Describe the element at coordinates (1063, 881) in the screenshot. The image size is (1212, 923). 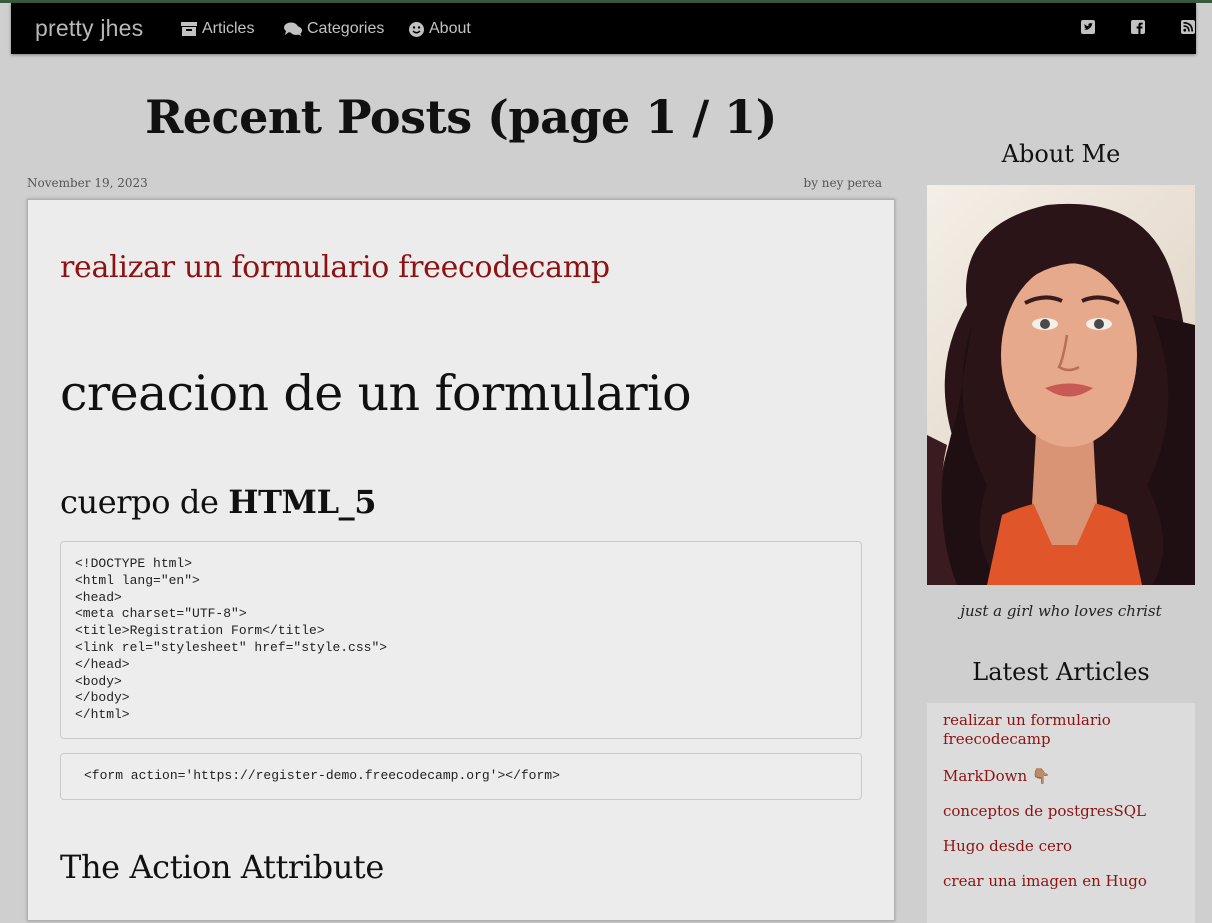
I see `latest-article-link: crear una imagen en Hugo` at that location.